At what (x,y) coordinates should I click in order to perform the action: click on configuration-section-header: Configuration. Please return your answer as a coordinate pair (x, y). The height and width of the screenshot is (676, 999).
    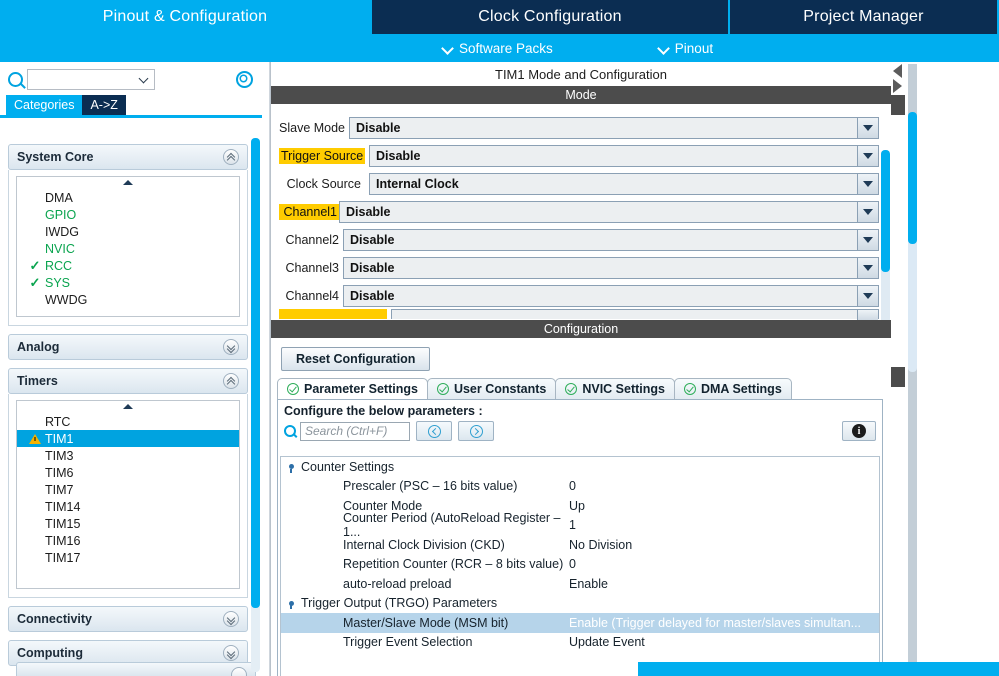
    Looking at the image, I should click on (581, 329).